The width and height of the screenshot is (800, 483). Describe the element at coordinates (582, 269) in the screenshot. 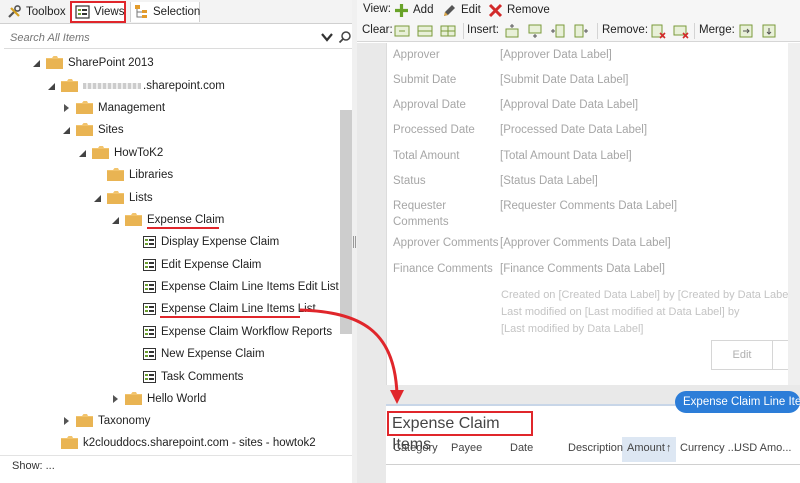

I see `field-data-label: [Finance Comments Data Label]` at that location.